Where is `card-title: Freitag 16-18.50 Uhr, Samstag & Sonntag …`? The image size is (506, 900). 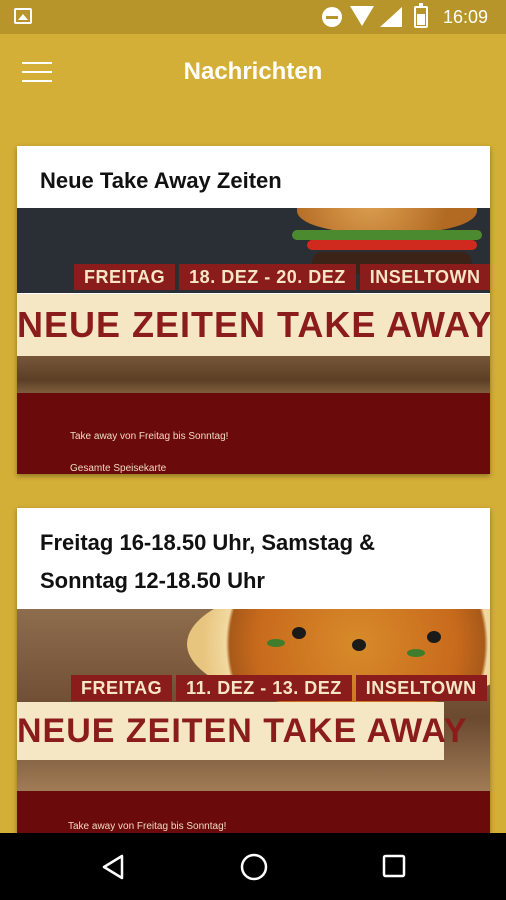 card-title: Freitag 16-18.50 Uhr, Samstag & Sonntag … is located at coordinates (208, 561).